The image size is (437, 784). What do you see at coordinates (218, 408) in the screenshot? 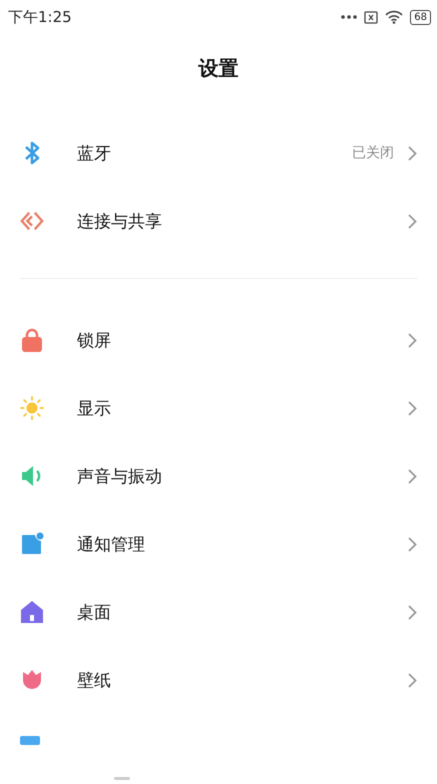
I see `settings-item: 显示` at bounding box center [218, 408].